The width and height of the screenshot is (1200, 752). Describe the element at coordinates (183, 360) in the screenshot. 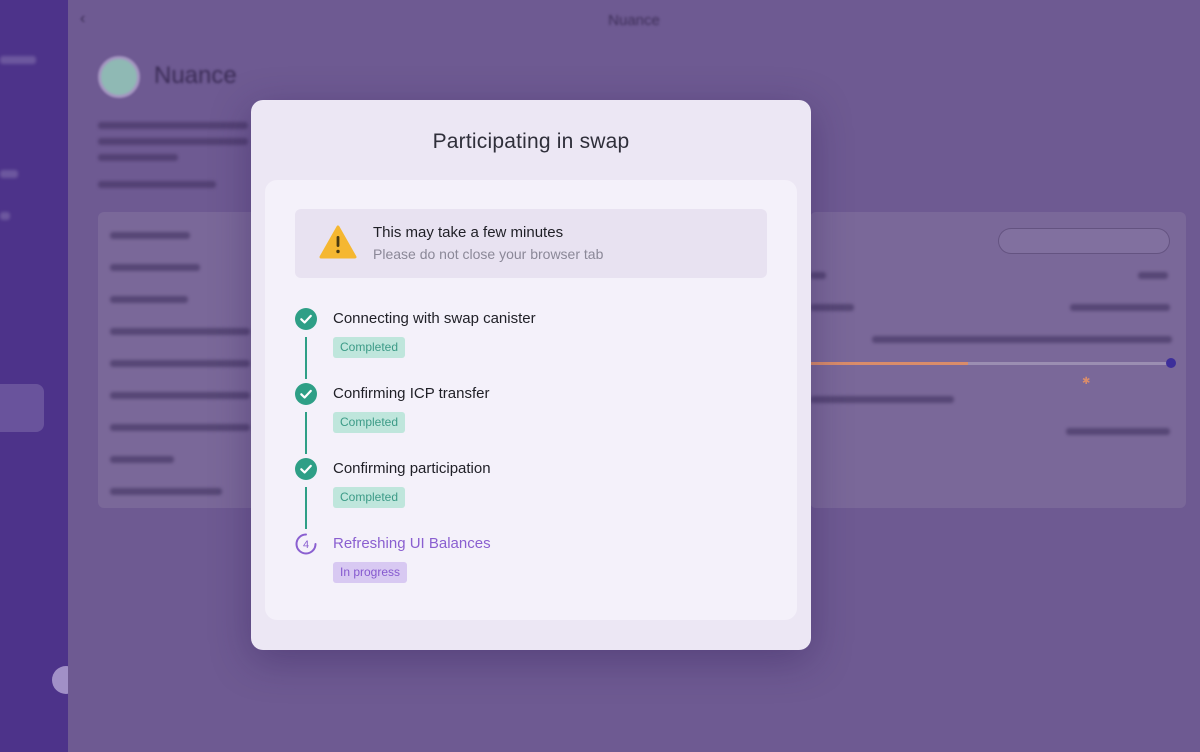

I see `token-info-card` at that location.